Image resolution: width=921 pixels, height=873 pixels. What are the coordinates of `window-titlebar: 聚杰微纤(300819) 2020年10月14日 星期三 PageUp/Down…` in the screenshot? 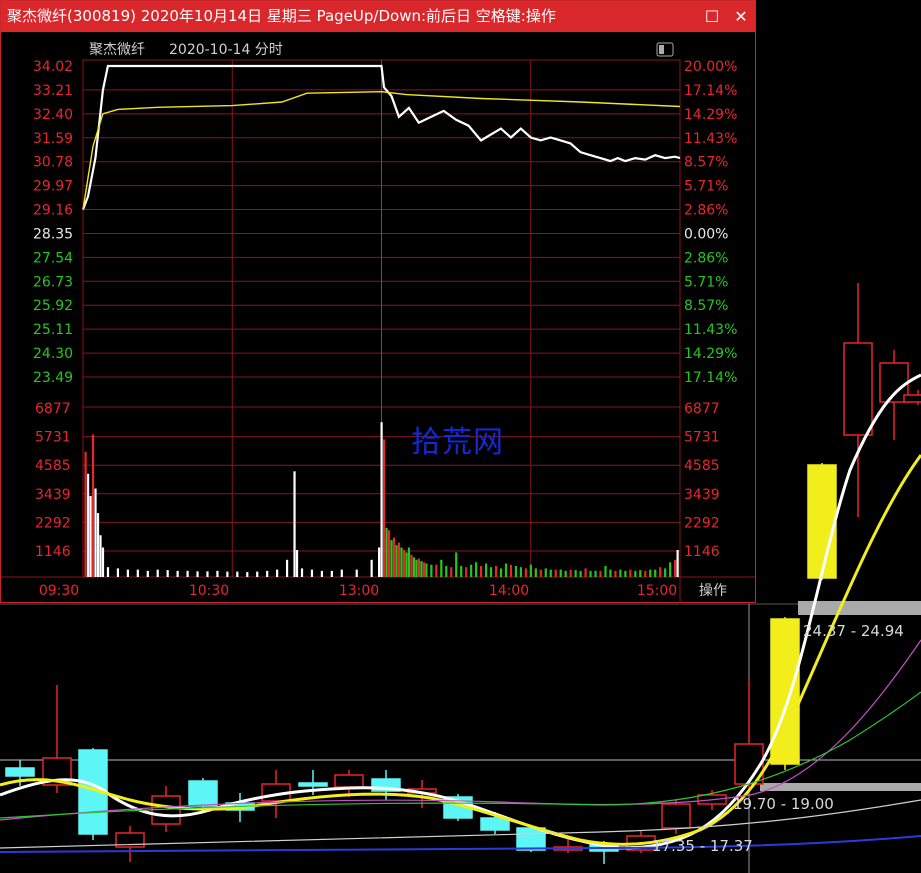 It's located at (378, 16).